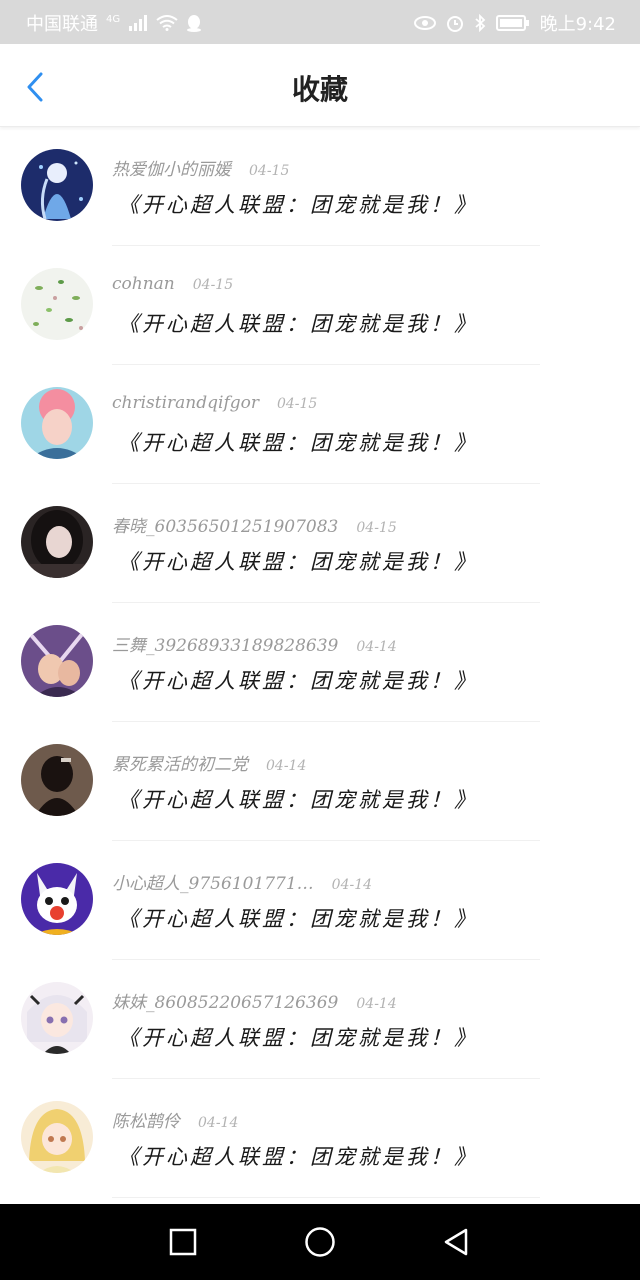 This screenshot has width=640, height=1280. Describe the element at coordinates (320, 22) in the screenshot. I see `status-bar: 中国联通 4G 晚上9:42` at that location.